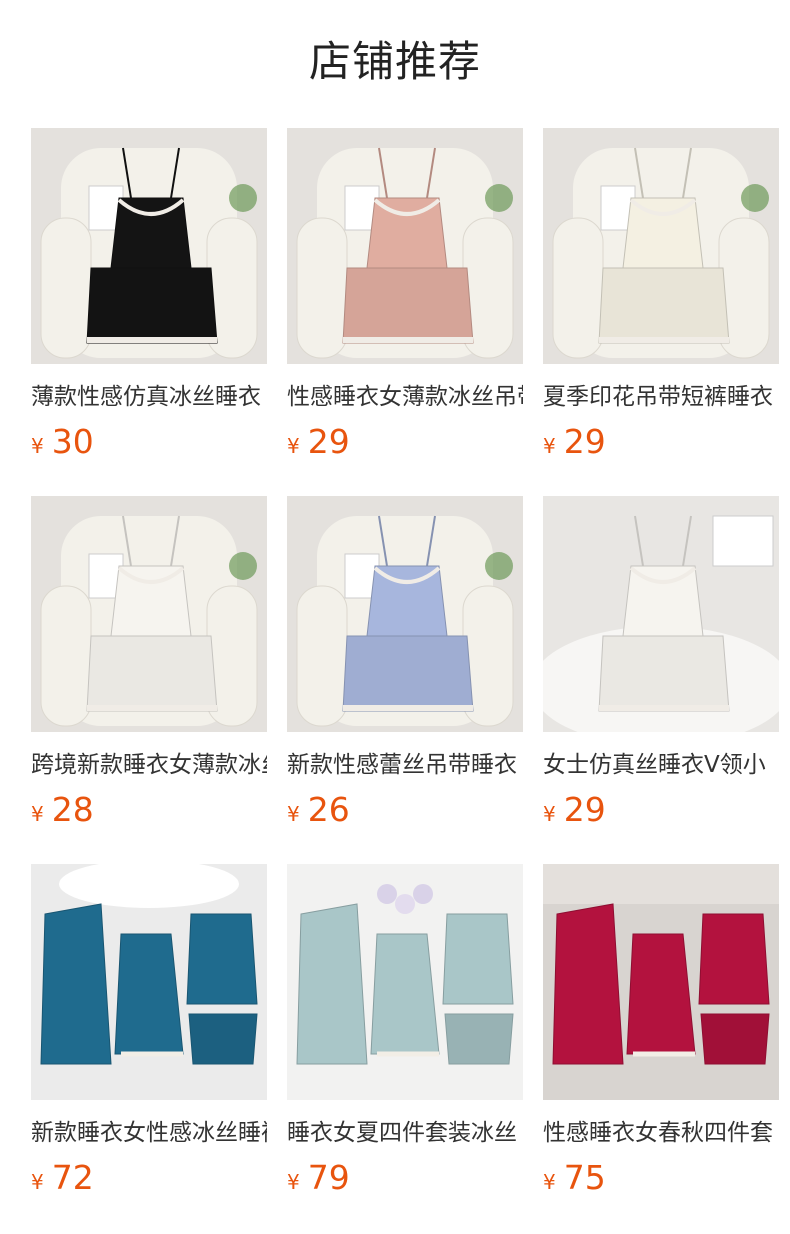 This screenshot has width=790, height=1234. Describe the element at coordinates (149, 1178) in the screenshot. I see `product-price: ¥72` at that location.